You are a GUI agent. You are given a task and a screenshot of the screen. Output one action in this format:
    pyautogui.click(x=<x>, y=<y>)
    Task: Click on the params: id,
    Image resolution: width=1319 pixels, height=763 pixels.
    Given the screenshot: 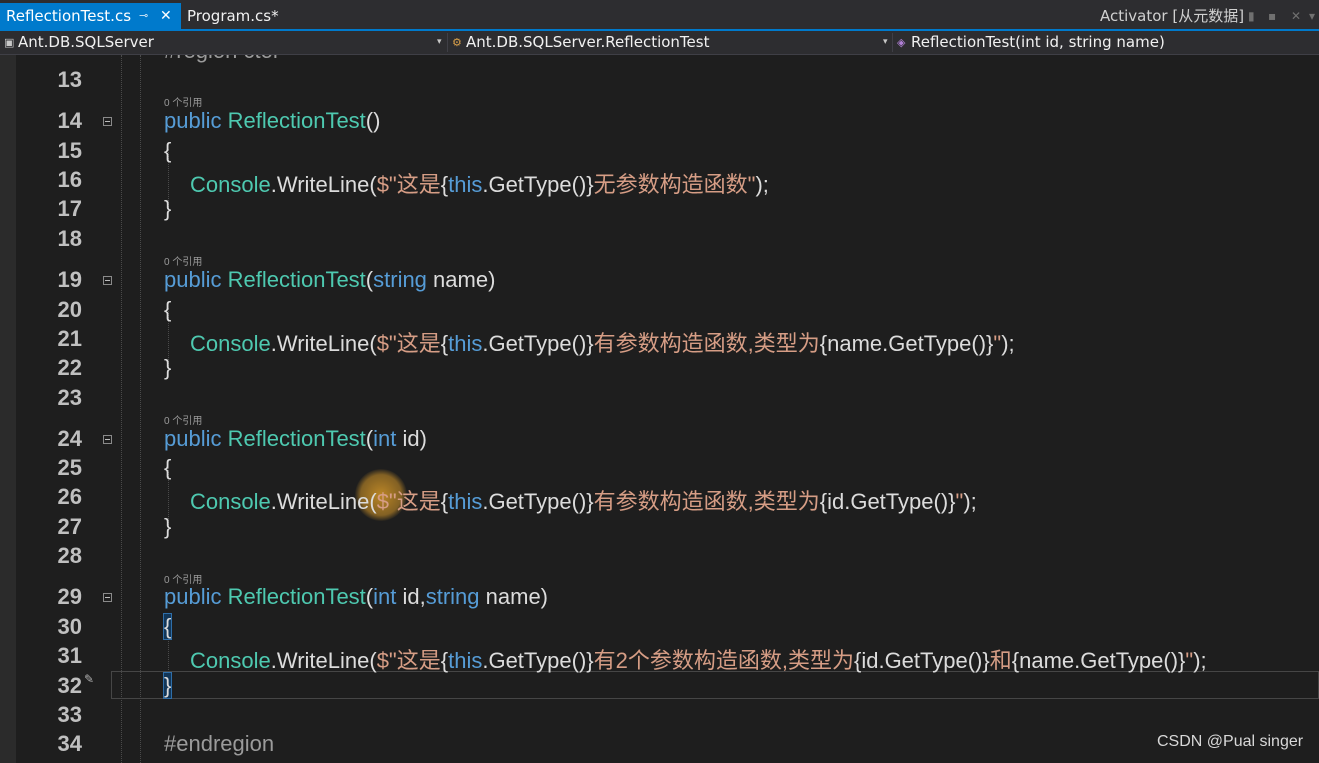 What is the action you would take?
    pyautogui.click(x=411, y=596)
    